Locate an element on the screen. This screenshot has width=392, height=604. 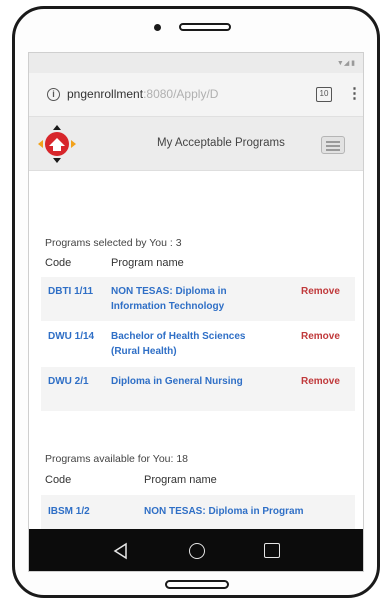
app-header: My Acceptable Programs is located at coordinates (196, 144).